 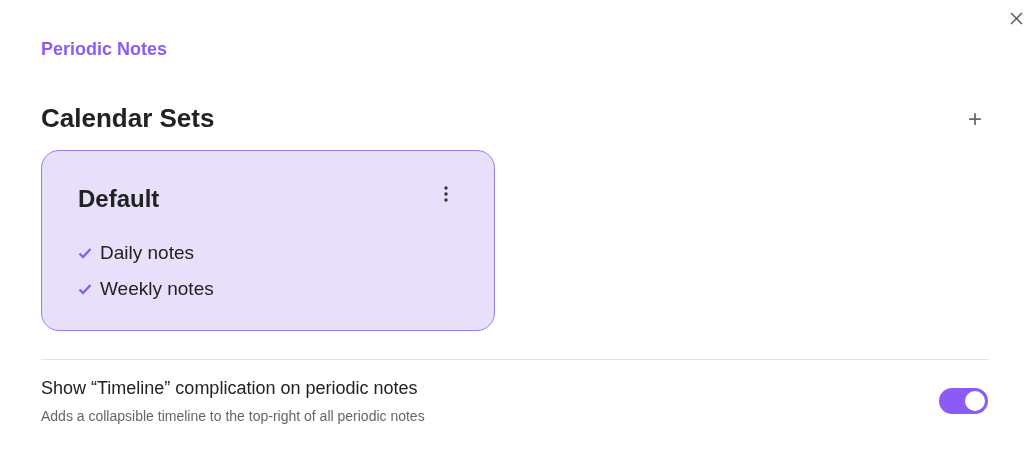 I want to click on plugin-title: Periodic Notes, so click(x=105, y=49).